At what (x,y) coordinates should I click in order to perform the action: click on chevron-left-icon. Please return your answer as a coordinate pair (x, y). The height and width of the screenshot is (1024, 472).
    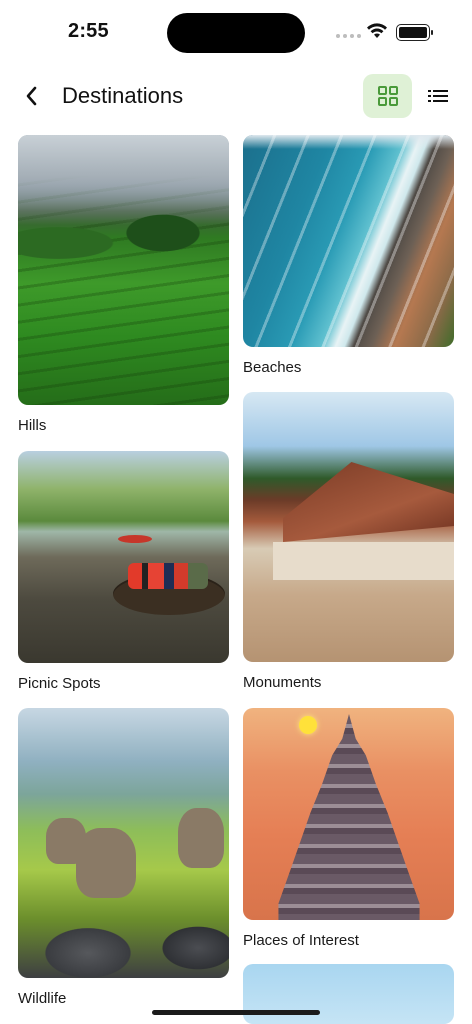
    Looking at the image, I should click on (31, 96).